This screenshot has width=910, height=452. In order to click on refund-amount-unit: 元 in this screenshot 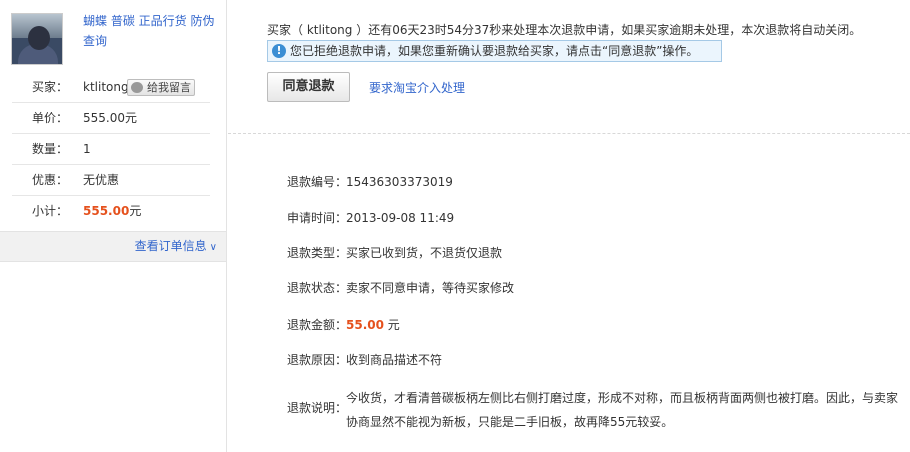, I will do `click(393, 325)`.